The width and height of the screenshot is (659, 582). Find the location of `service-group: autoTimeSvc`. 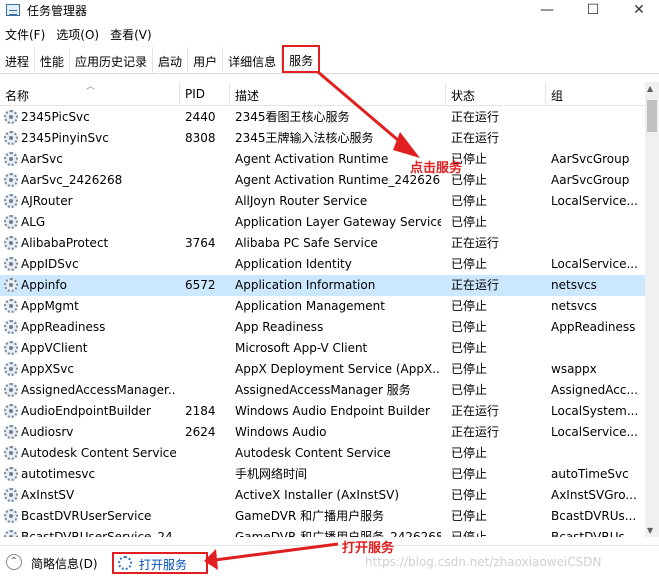

service-group: autoTimeSvc is located at coordinates (590, 474).